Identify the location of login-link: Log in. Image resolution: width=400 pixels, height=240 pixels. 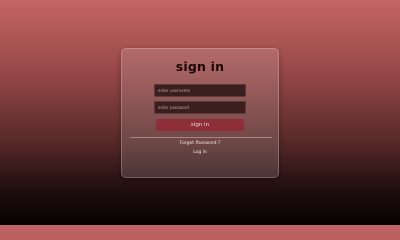
(200, 152).